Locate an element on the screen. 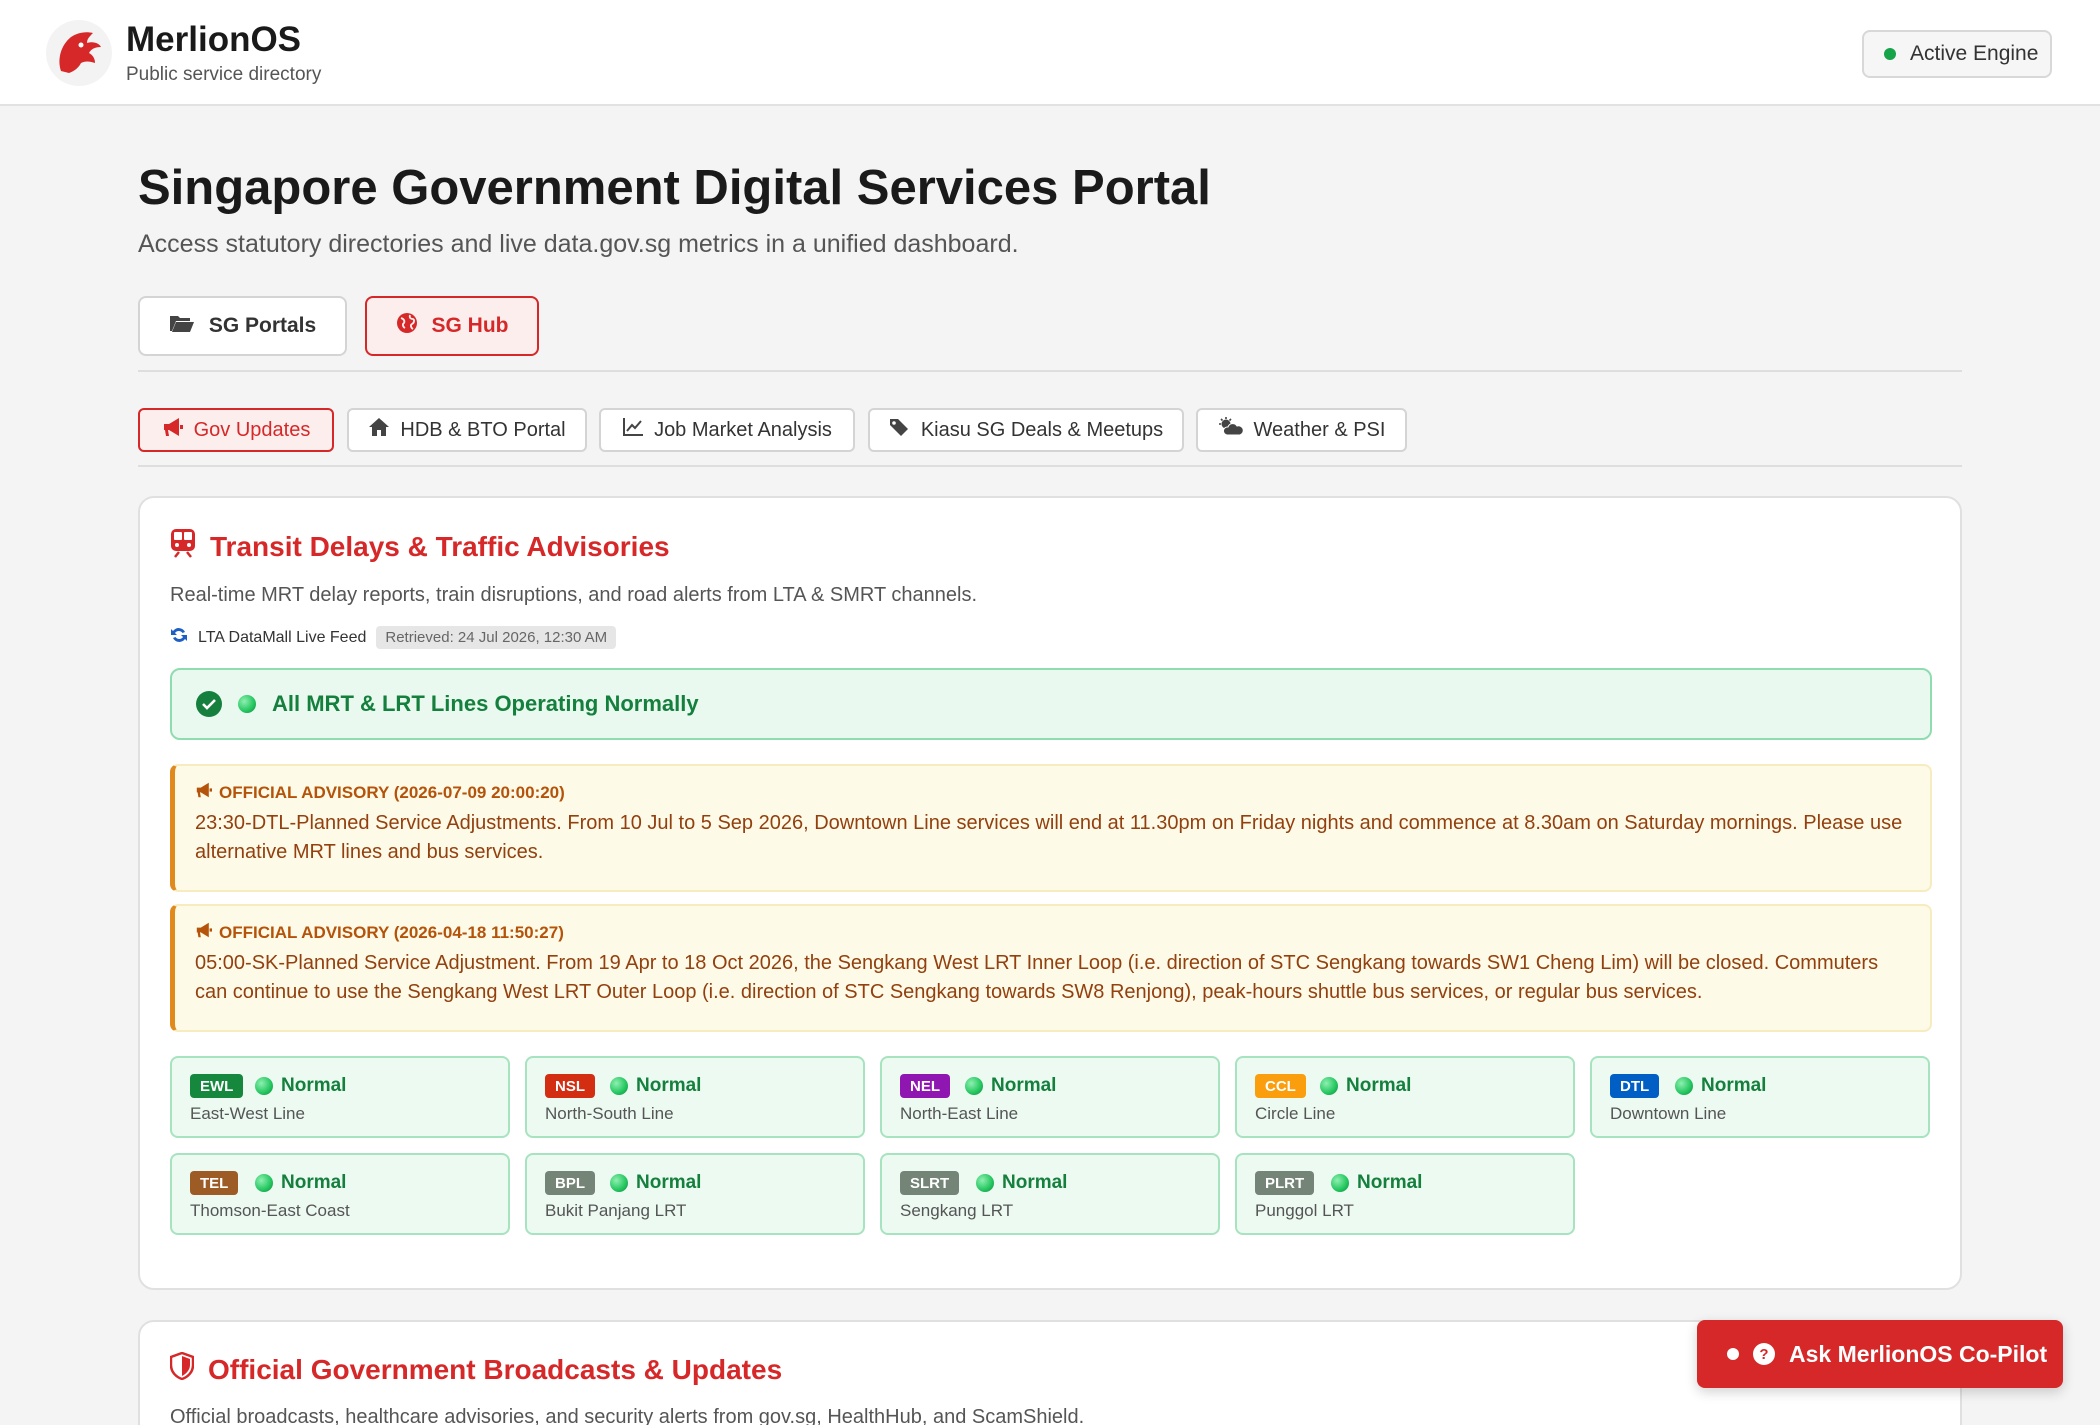 Image resolution: width=2100 pixels, height=1425 pixels. line-status-card: CCL Normal Circle Line is located at coordinates (1405, 1097).